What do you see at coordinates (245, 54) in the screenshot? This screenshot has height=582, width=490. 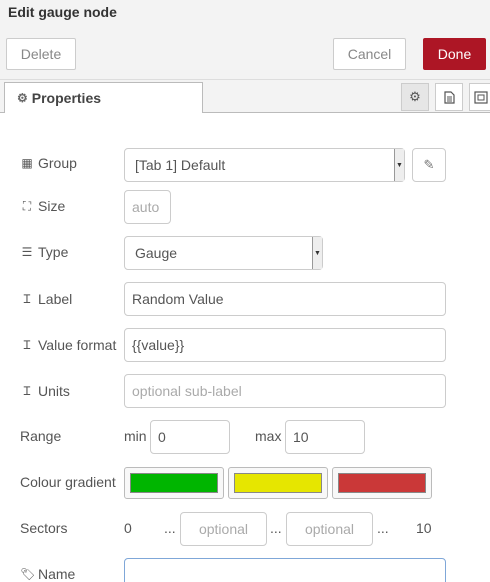 I see `dialog-buttonbar: Delete Cancel Done` at bounding box center [245, 54].